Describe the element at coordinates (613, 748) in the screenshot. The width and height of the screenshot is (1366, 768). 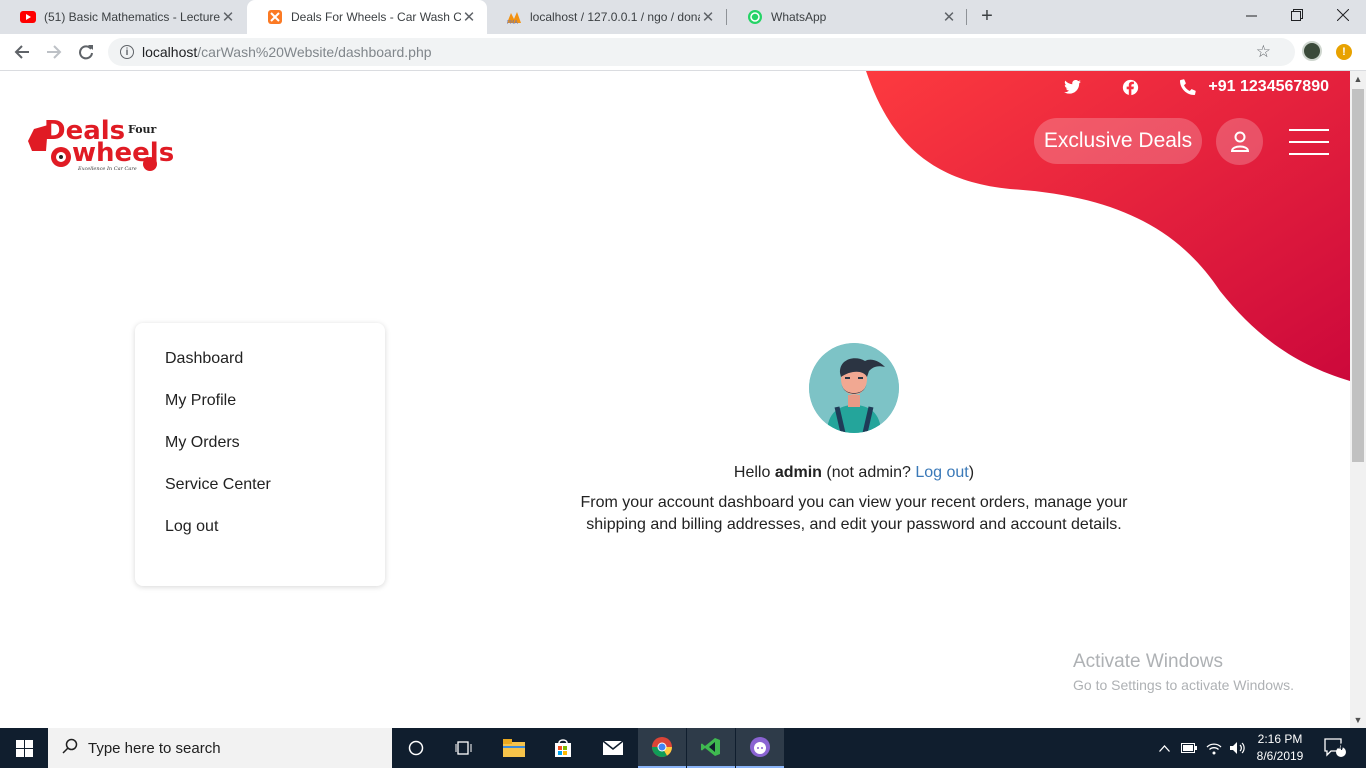
I see `mail-icon` at that location.